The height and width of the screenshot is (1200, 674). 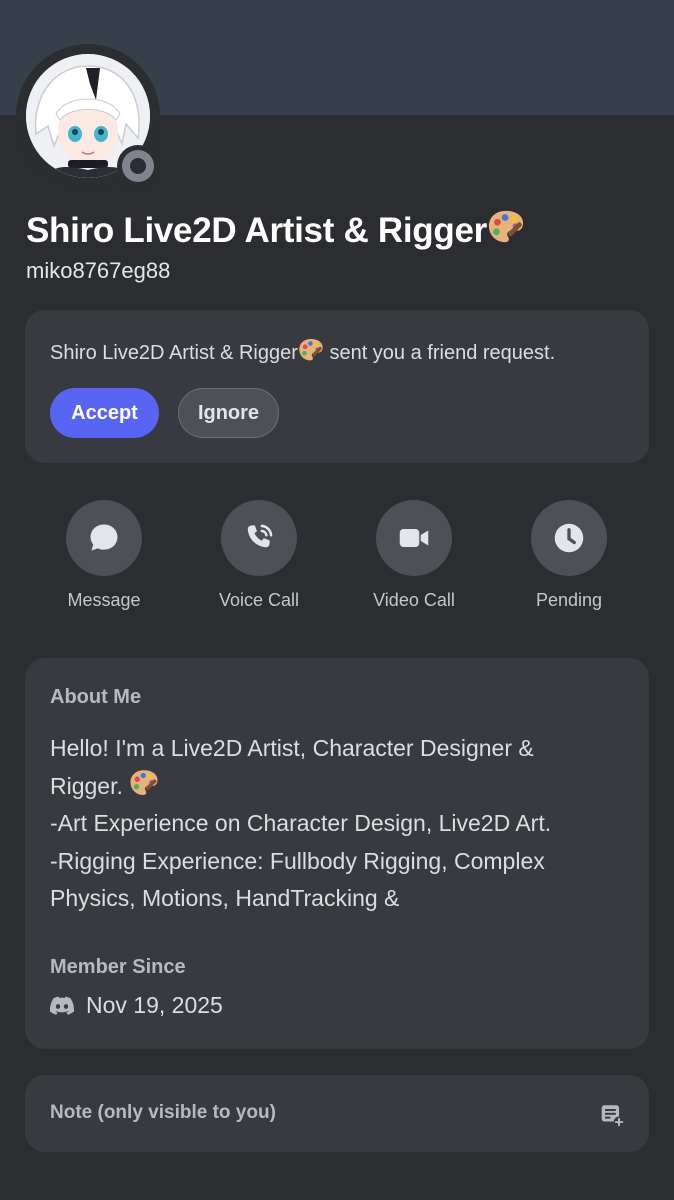 What do you see at coordinates (98, 270) in the screenshot?
I see `username: miko8767eg88` at bounding box center [98, 270].